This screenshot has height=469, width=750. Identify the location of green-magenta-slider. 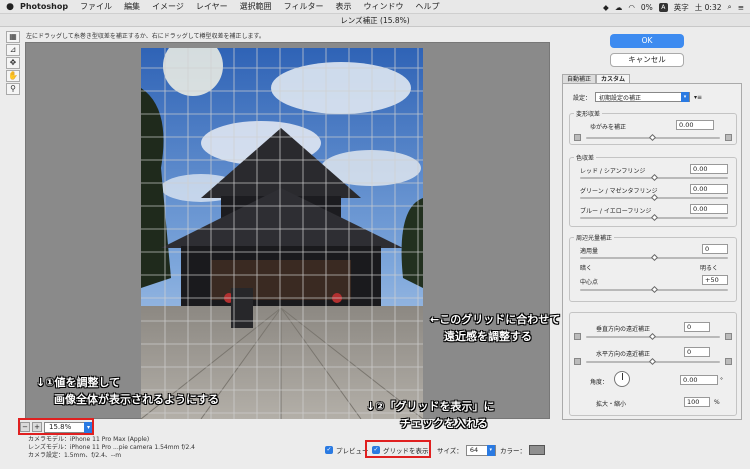
(654, 197).